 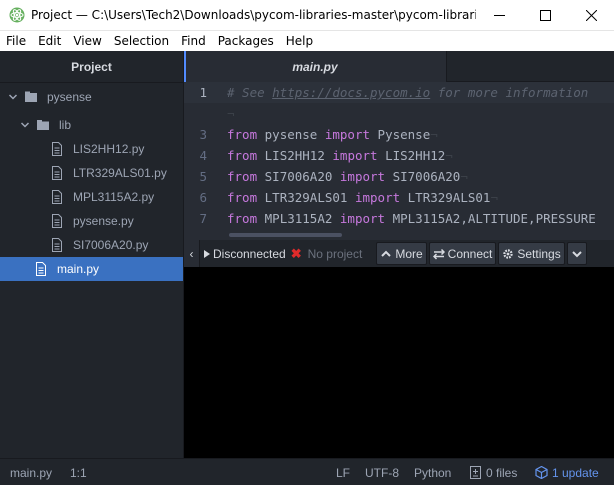 I want to click on code-text: from LIS2HH12 import LIS2HH12¬, so click(x=340, y=155).